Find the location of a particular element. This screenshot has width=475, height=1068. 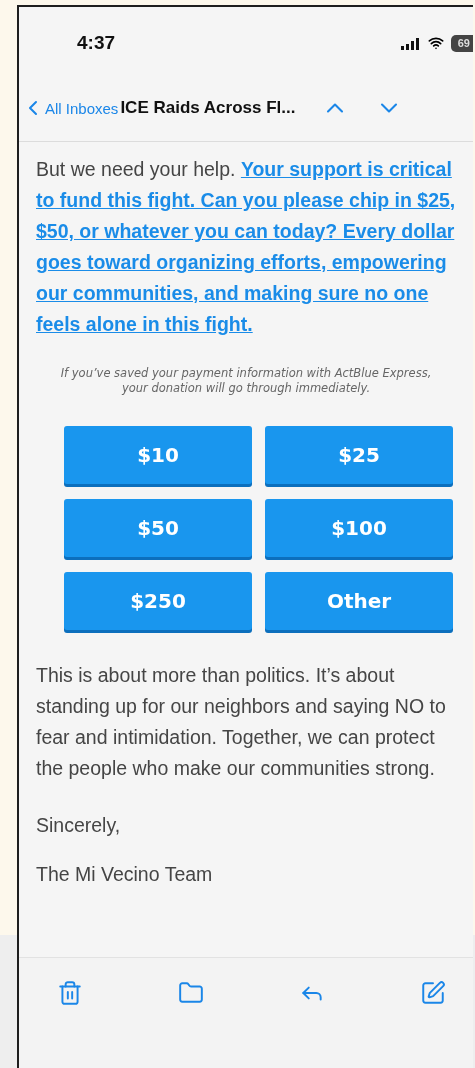

signature-text: The Mi Vecino Team is located at coordinates (125, 874).